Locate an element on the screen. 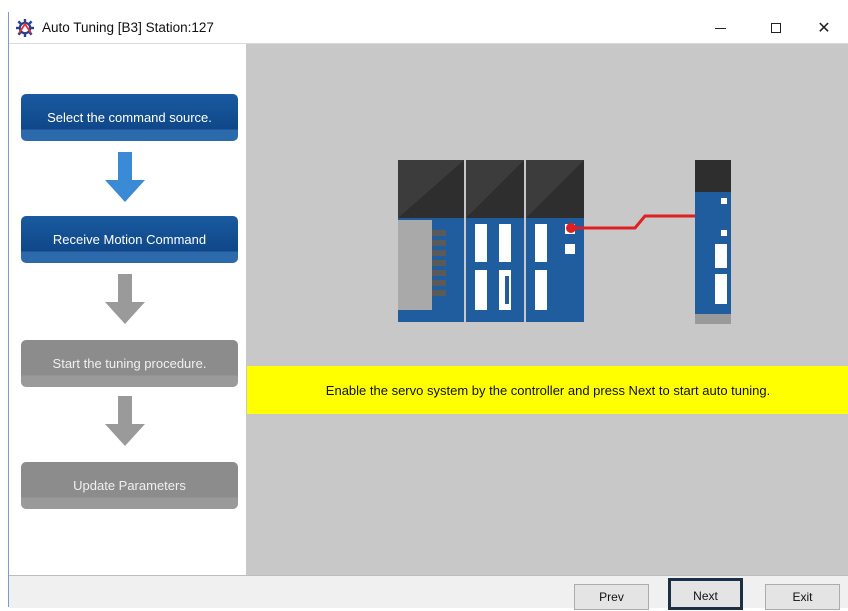 Image resolution: width=848 pixels, height=611 pixels. close-button: ✕ is located at coordinates (824, 27).